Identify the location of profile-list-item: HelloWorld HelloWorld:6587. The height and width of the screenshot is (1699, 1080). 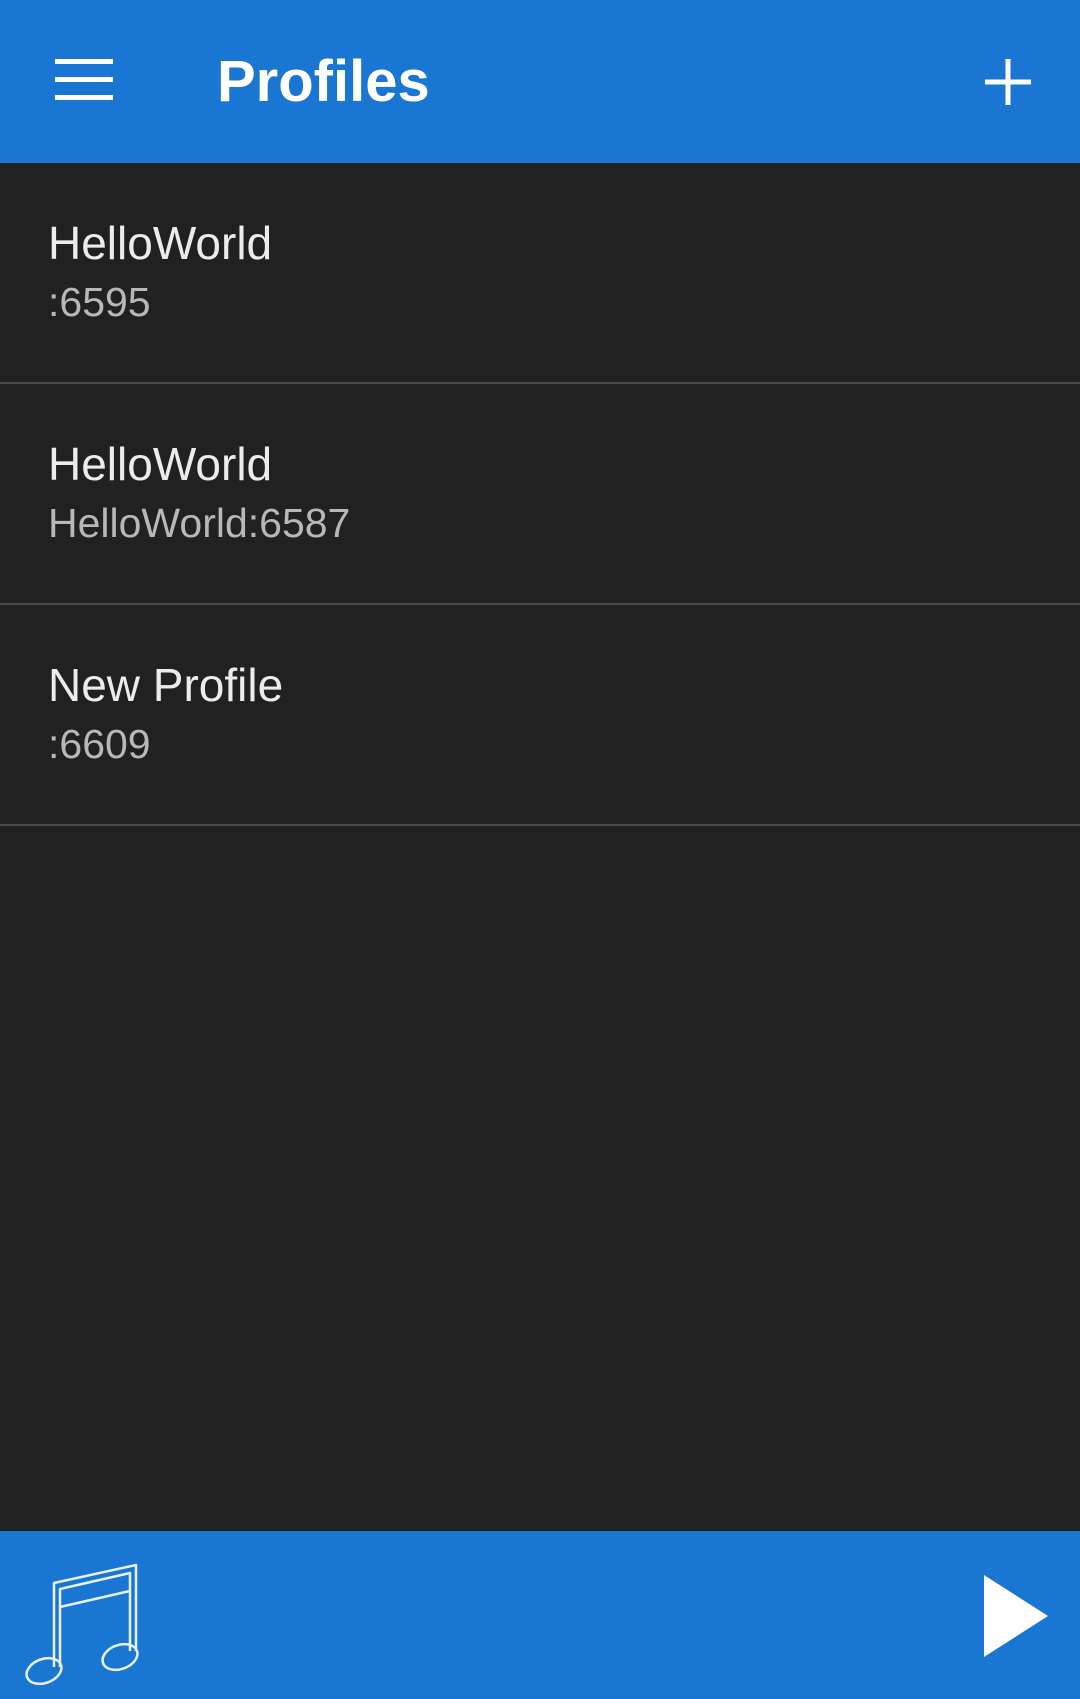
(540, 494).